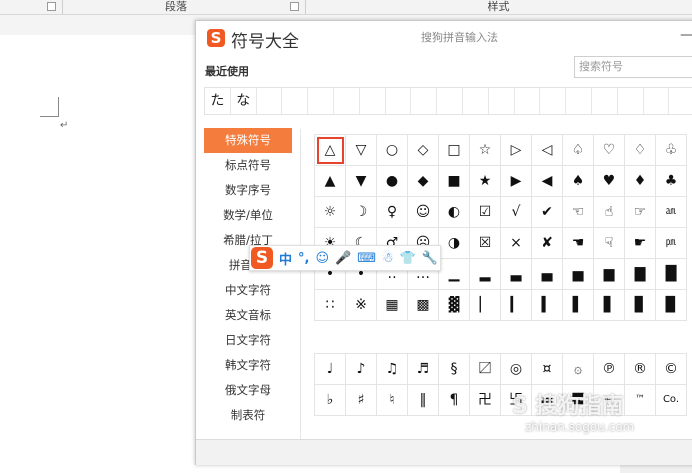 The height and width of the screenshot is (473, 692). I want to click on symbol-cell: ▌, so click(578, 305).